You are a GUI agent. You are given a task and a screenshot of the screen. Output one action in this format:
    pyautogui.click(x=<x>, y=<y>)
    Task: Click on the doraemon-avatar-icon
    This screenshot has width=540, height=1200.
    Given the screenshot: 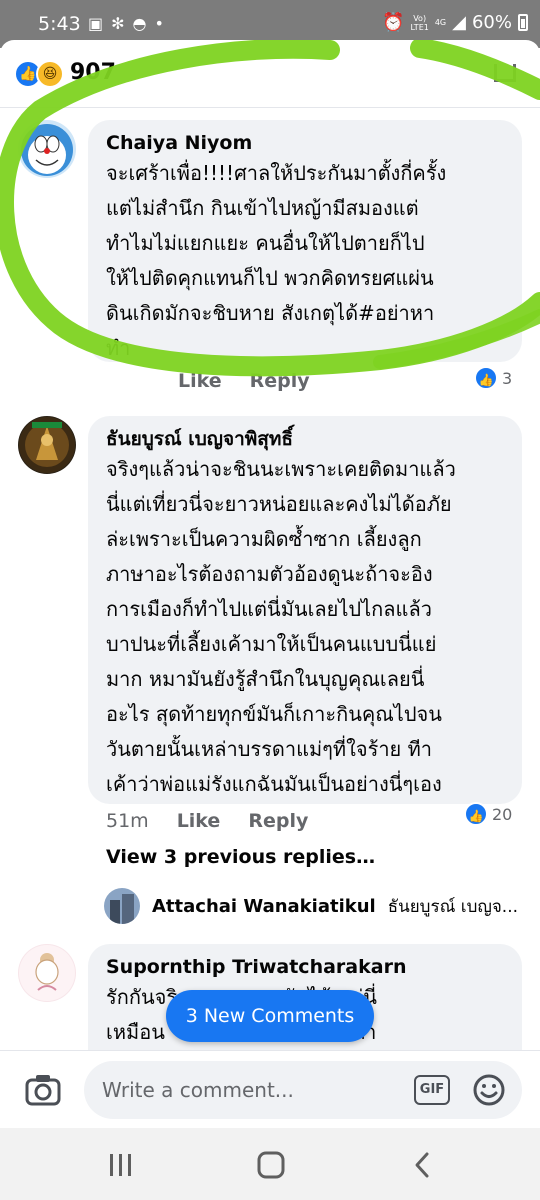 What is the action you would take?
    pyautogui.click(x=47, y=150)
    